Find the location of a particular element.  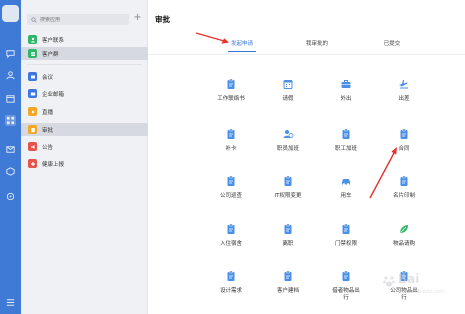

approval-template-tile: 物品请购 is located at coordinates (404, 240).